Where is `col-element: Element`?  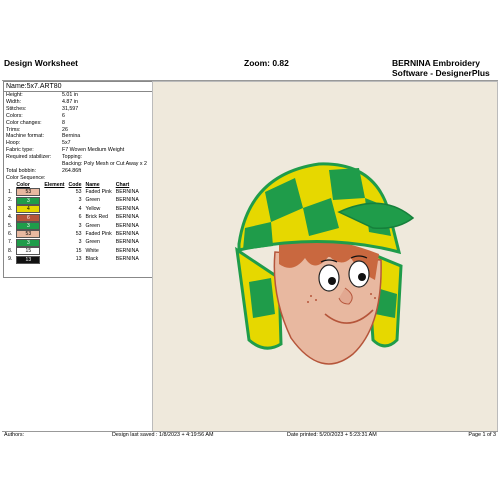
col-element: Element is located at coordinates (54, 184).